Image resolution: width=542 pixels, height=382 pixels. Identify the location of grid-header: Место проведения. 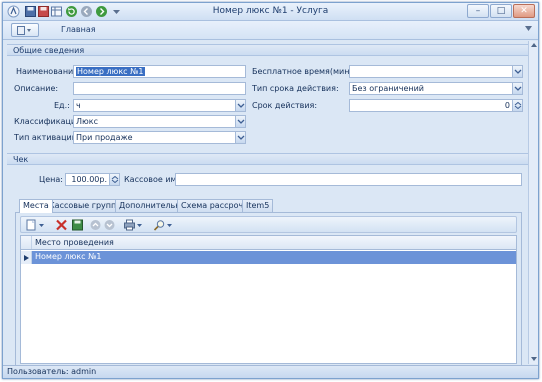
(268, 243).